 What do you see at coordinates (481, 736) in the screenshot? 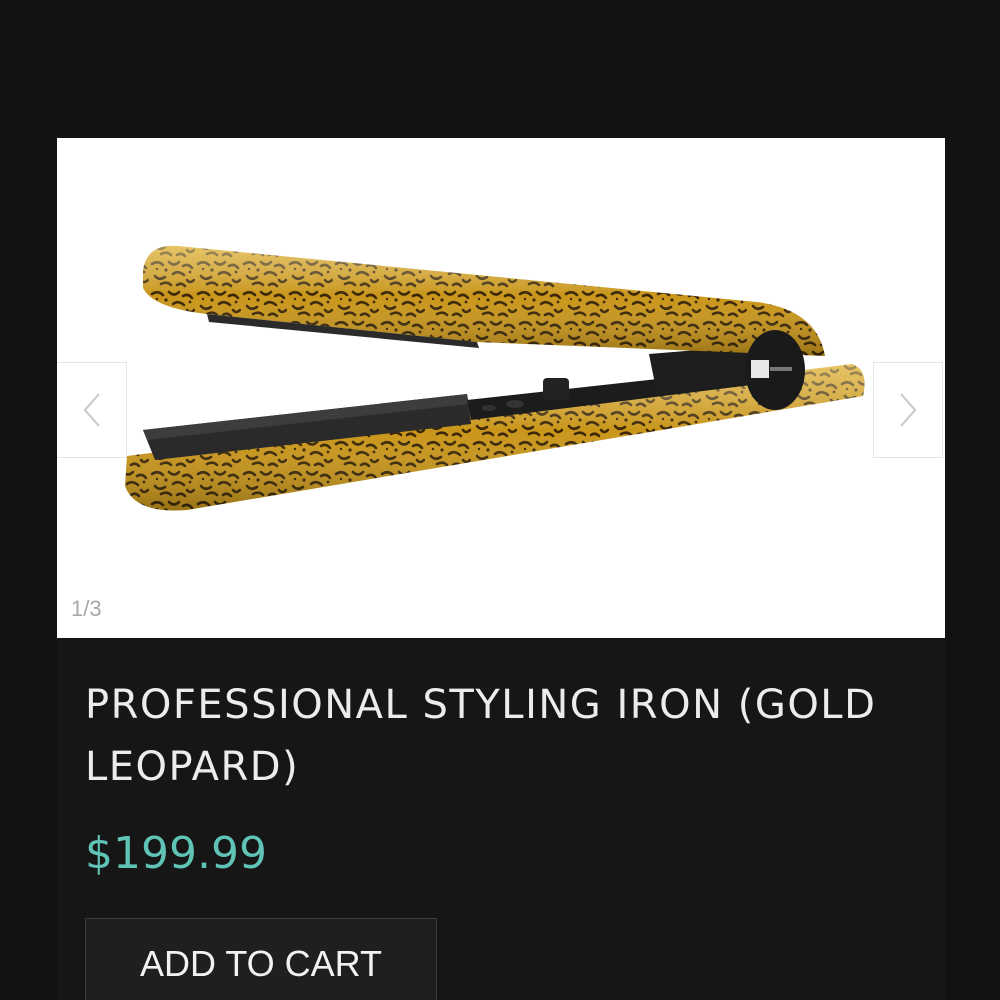
I see `product-title: PROFESSIONAL STYLING IRON (GOLD LEOPARD)` at bounding box center [481, 736].